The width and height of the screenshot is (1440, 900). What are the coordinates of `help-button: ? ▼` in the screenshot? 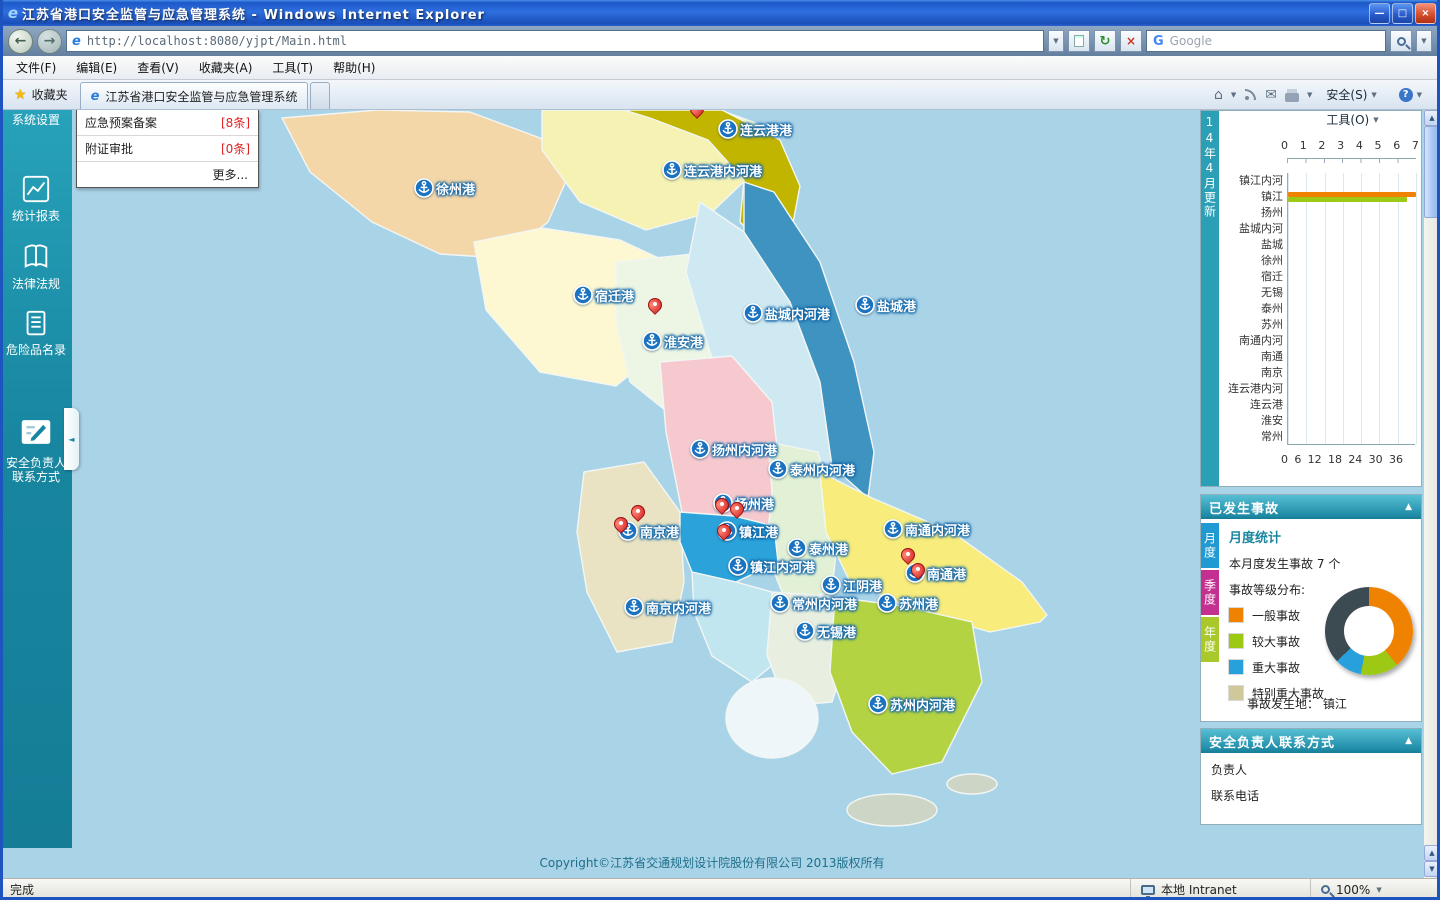 It's located at (1410, 95).